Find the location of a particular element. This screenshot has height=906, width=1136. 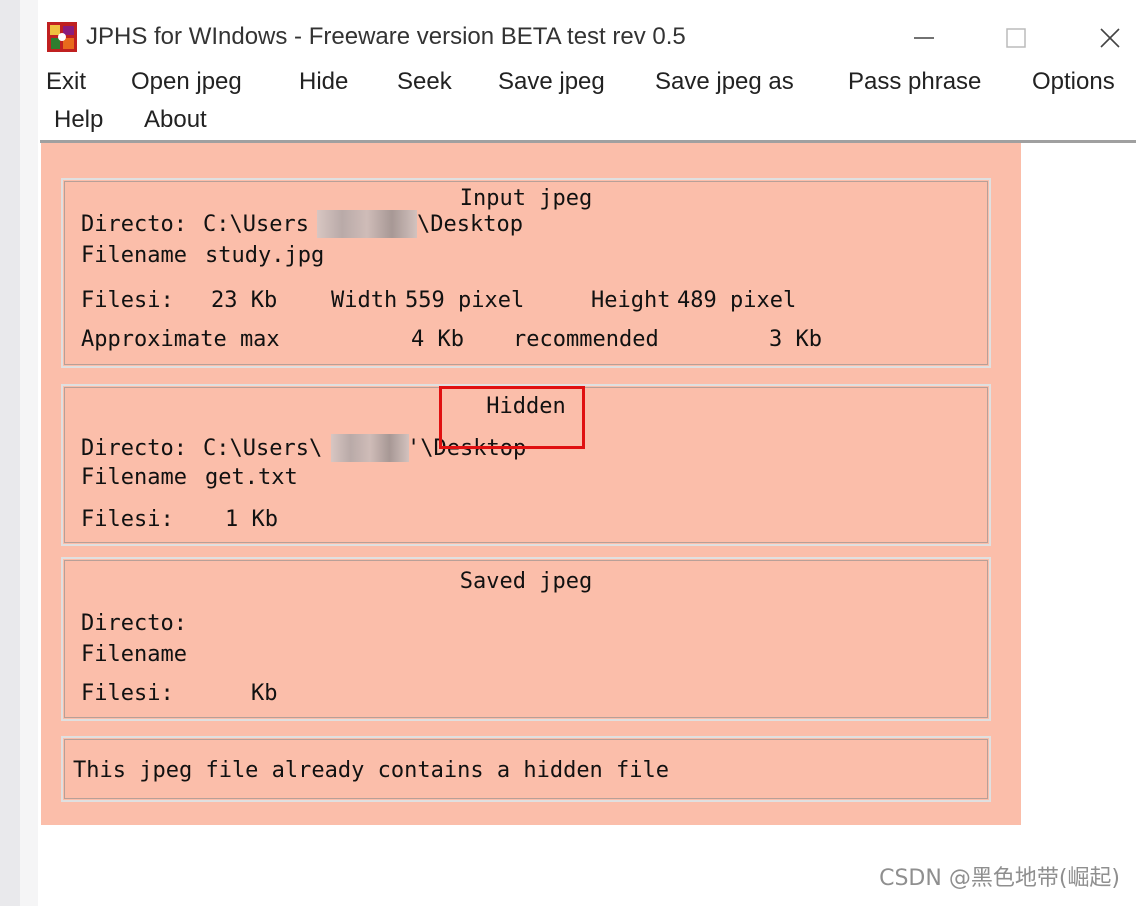

desktop-edge-light is located at coordinates (29, 453).